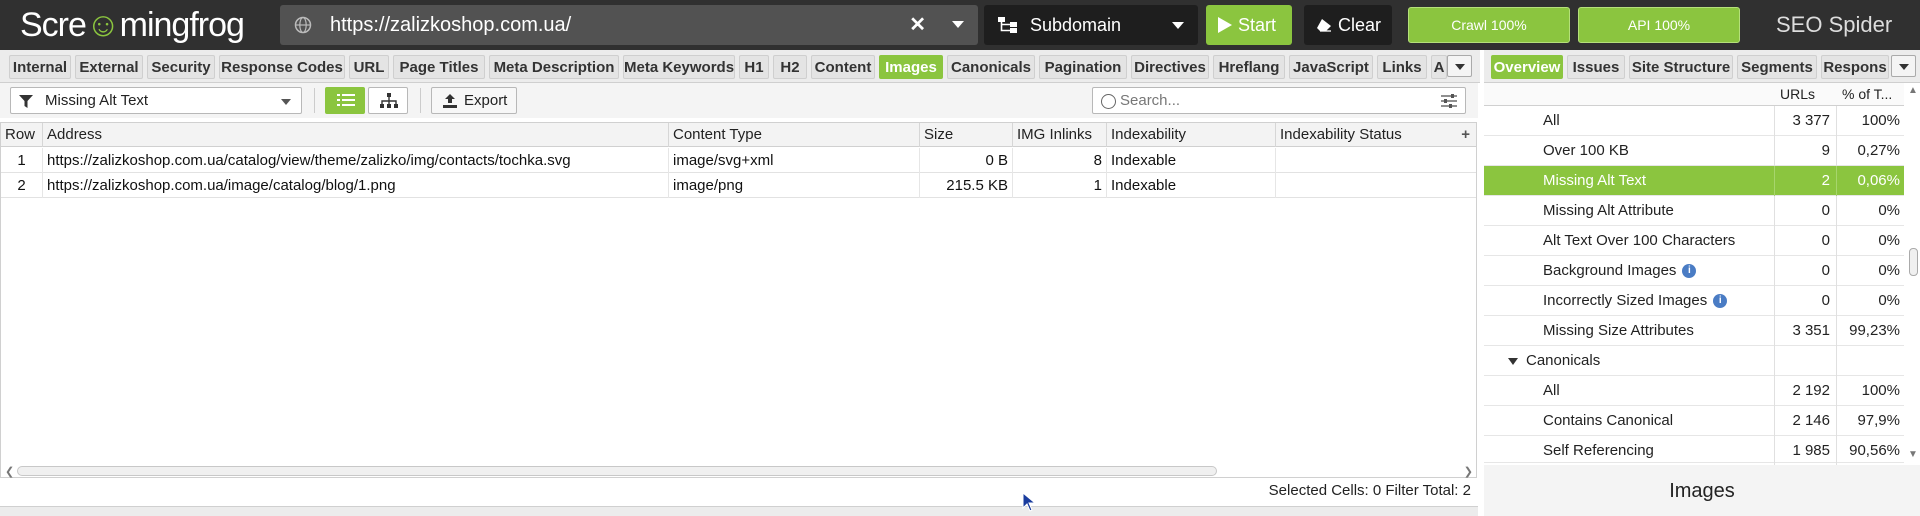  Describe the element at coordinates (1694, 211) in the screenshot. I see `overview-item: Missing Alt Attribute 0 0%` at that location.